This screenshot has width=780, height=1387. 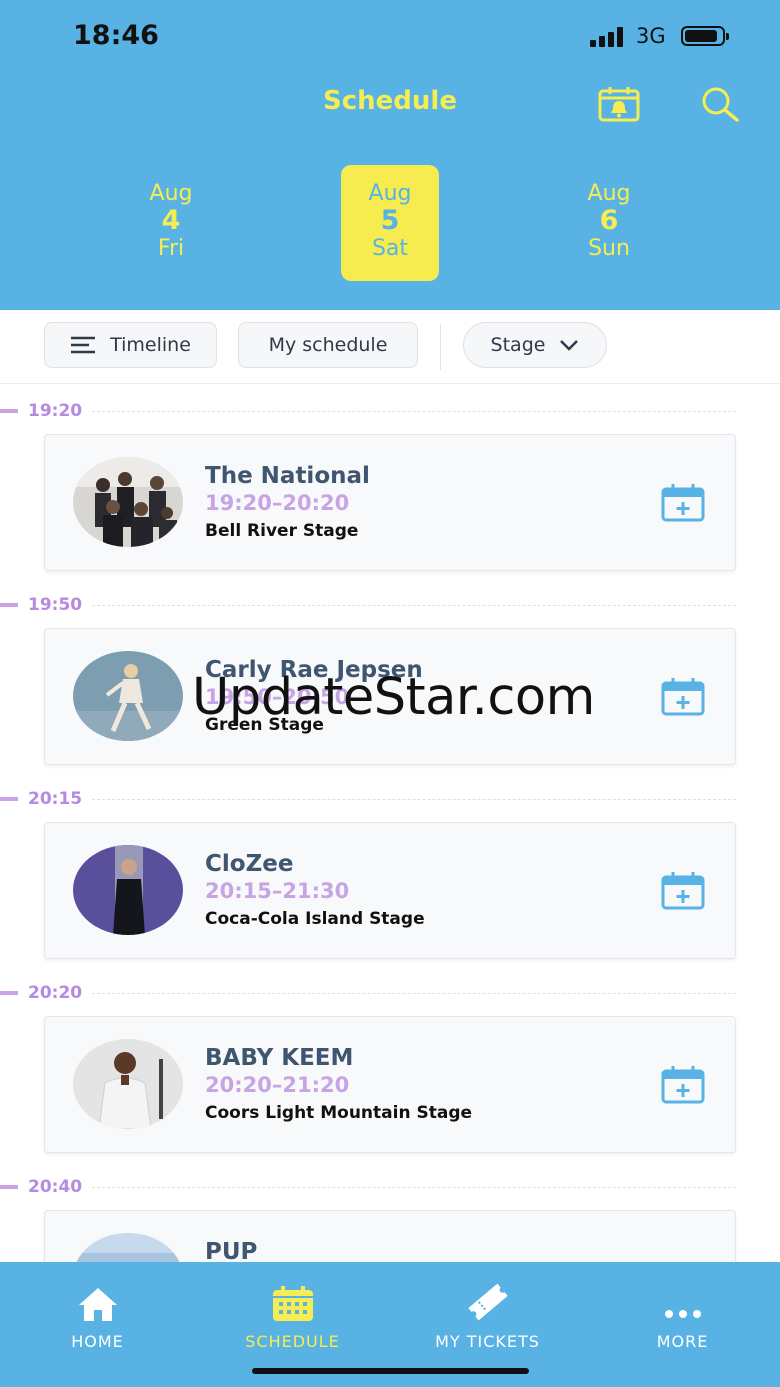 I want to click on tab-home: HOME, so click(x=97, y=1306).